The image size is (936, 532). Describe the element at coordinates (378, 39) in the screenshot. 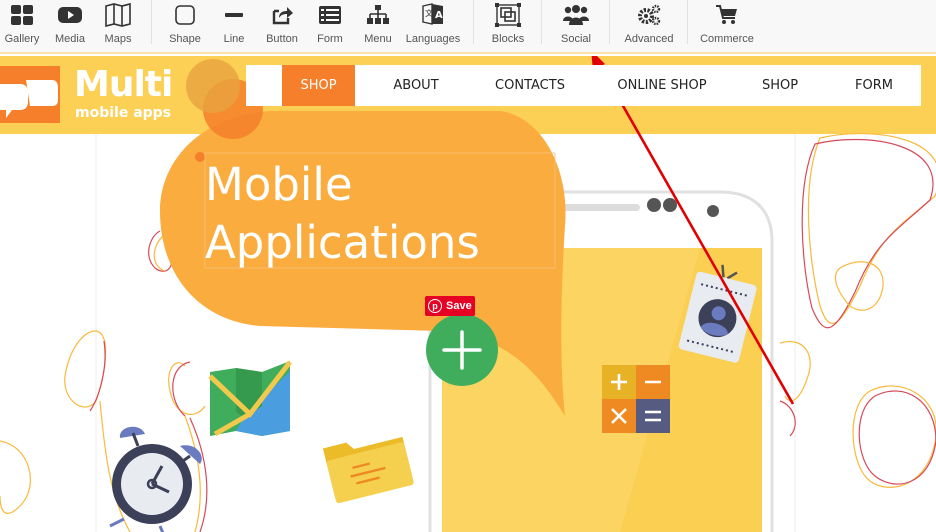

I see `toolbar-label: Menu` at that location.